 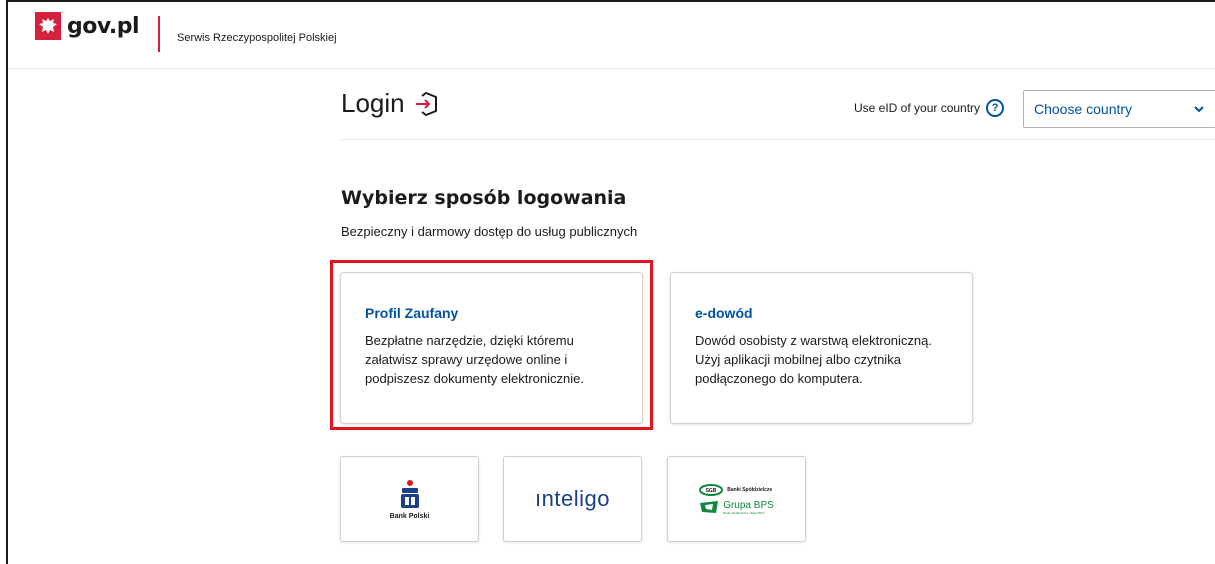 What do you see at coordinates (373, 103) in the screenshot?
I see `login-title-text: Login` at bounding box center [373, 103].